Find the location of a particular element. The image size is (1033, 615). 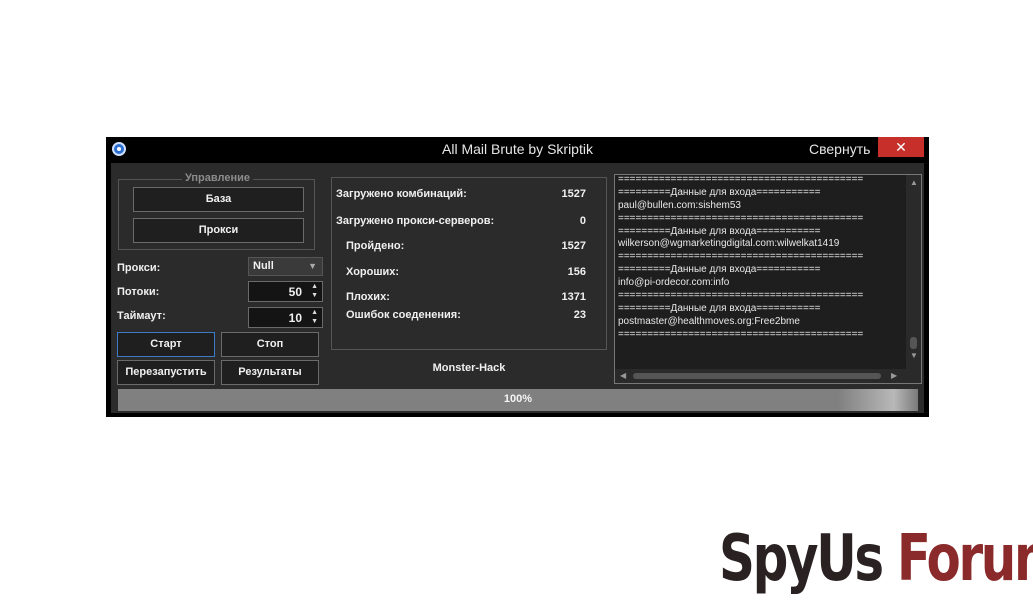

errors-value: 23 is located at coordinates (579, 315).